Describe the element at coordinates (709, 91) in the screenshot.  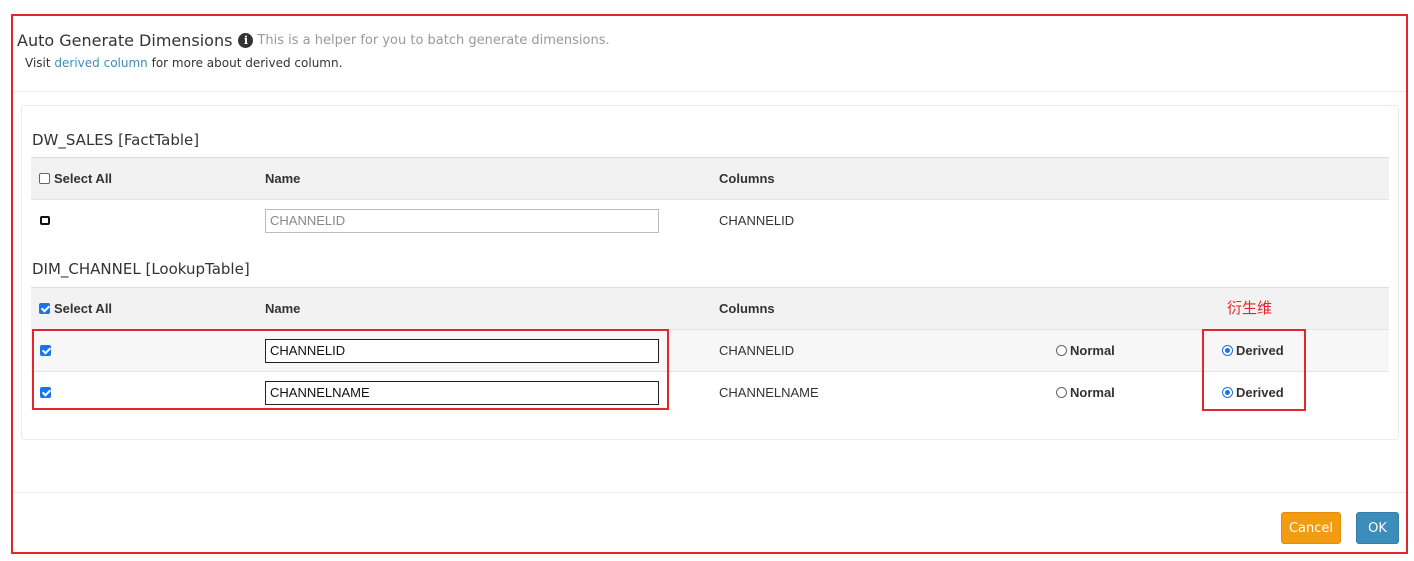
I see `header-divider` at that location.